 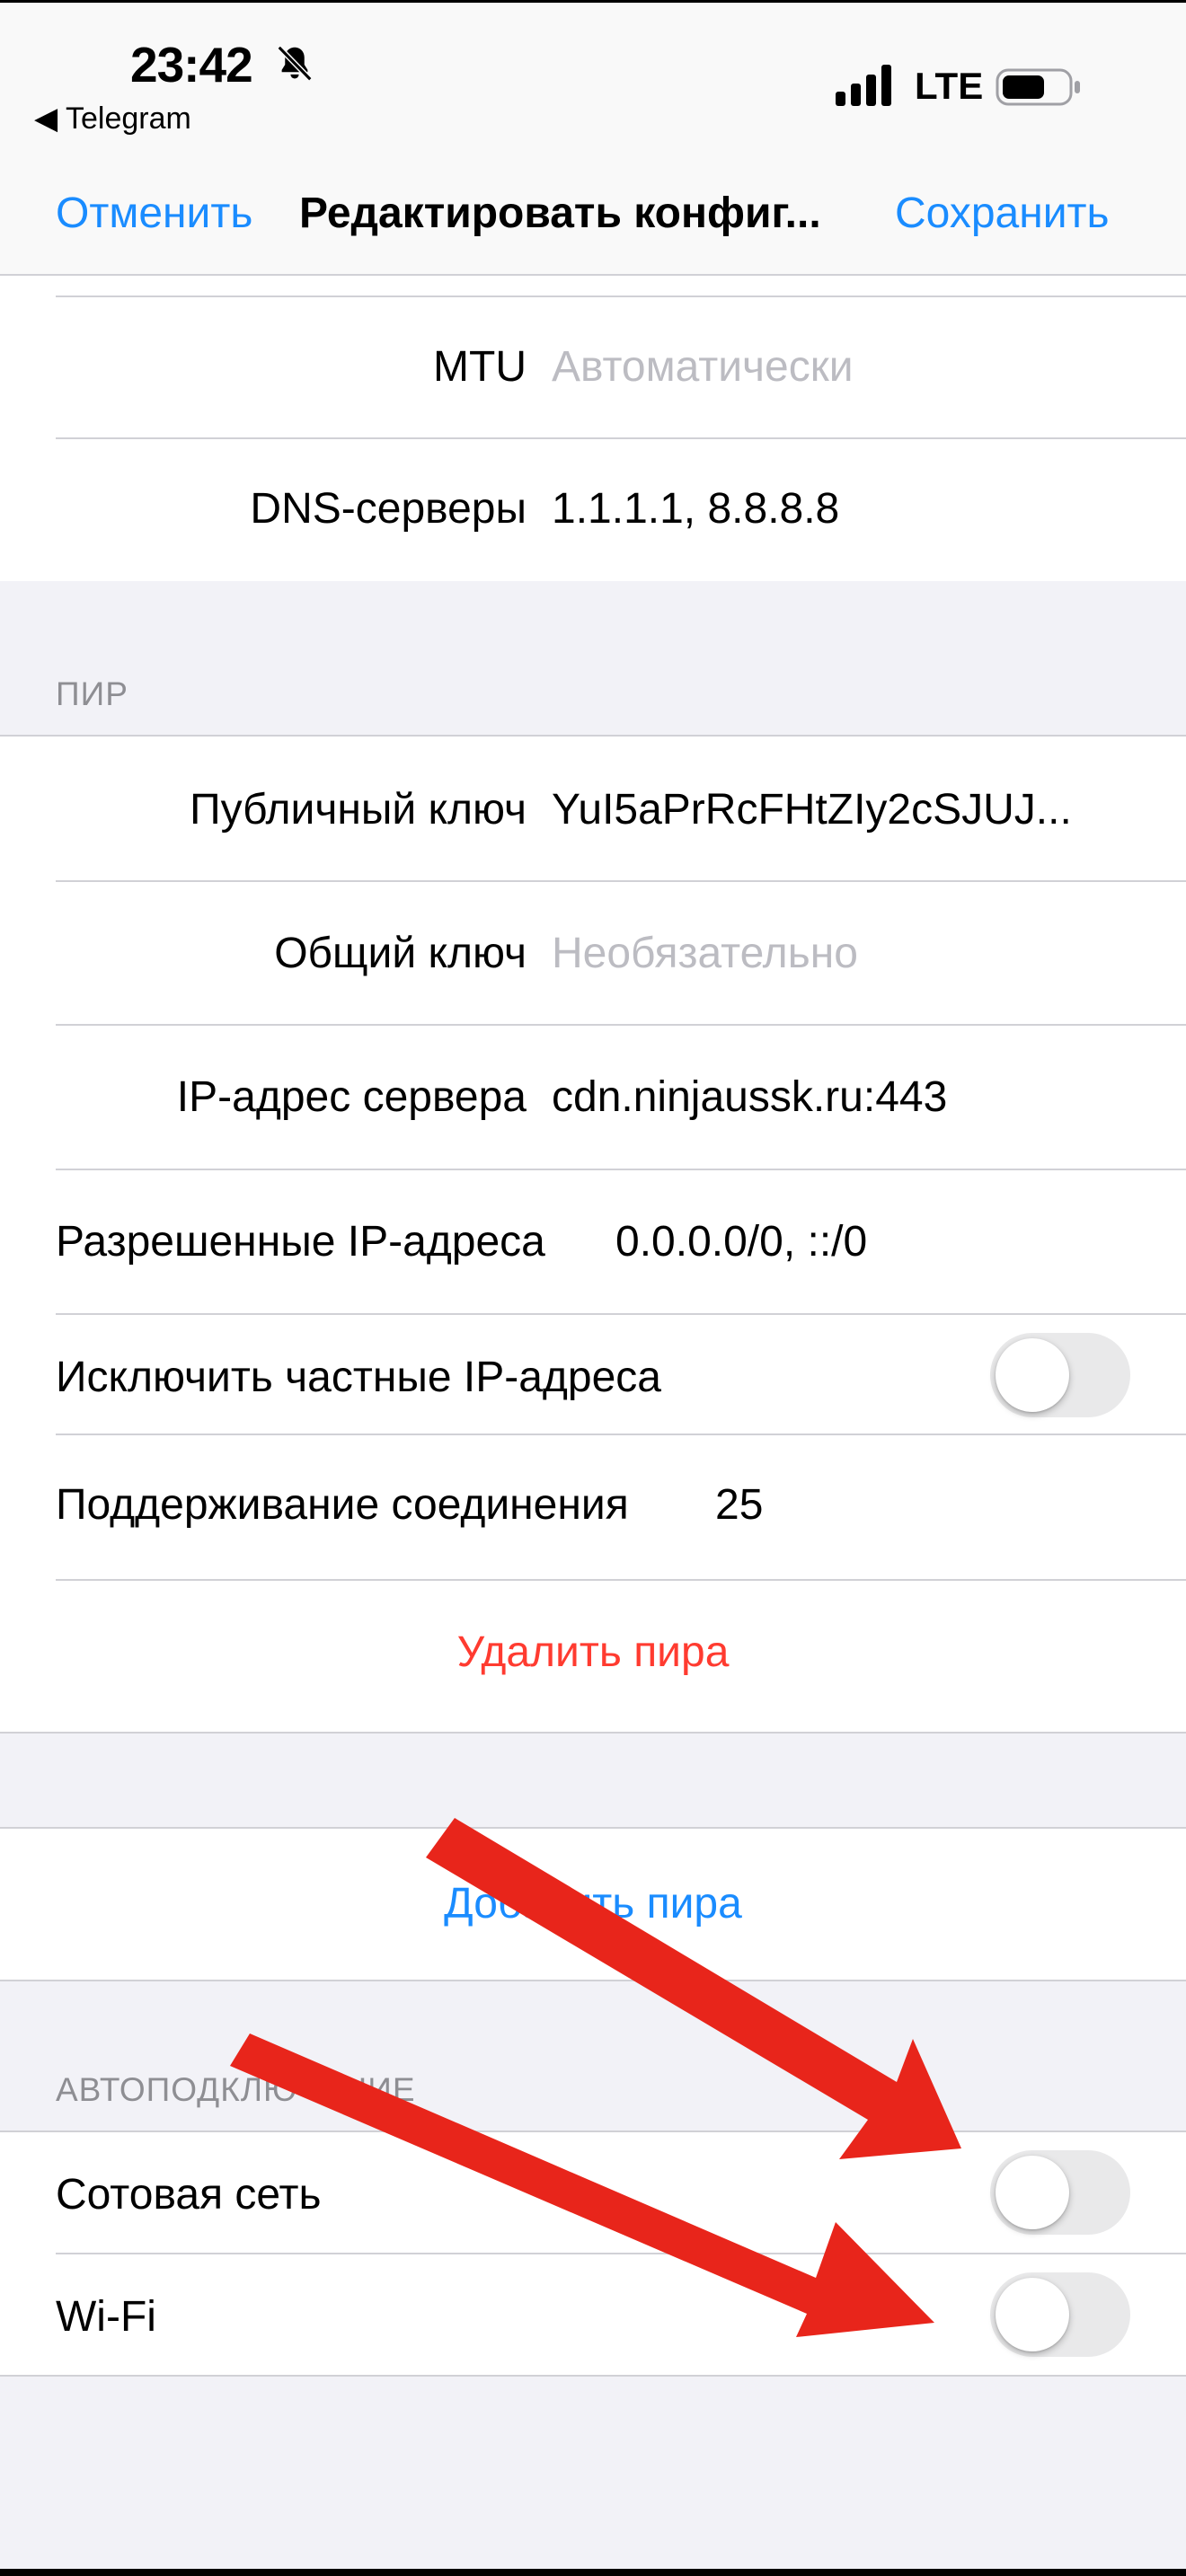 I want to click on on-demand-group: Сотовая сеть Wi-Fi, so click(x=593, y=2253).